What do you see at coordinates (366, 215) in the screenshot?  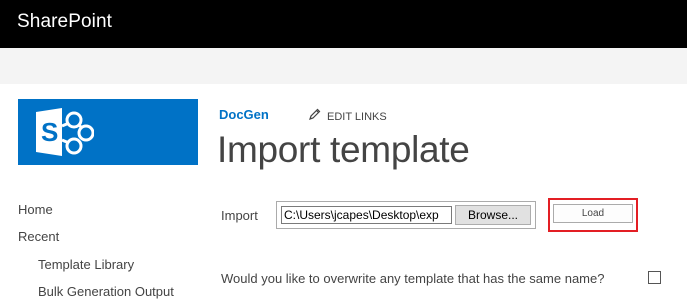 I see `file-path-input: C:\Users\jcapes\Desktop\exp` at bounding box center [366, 215].